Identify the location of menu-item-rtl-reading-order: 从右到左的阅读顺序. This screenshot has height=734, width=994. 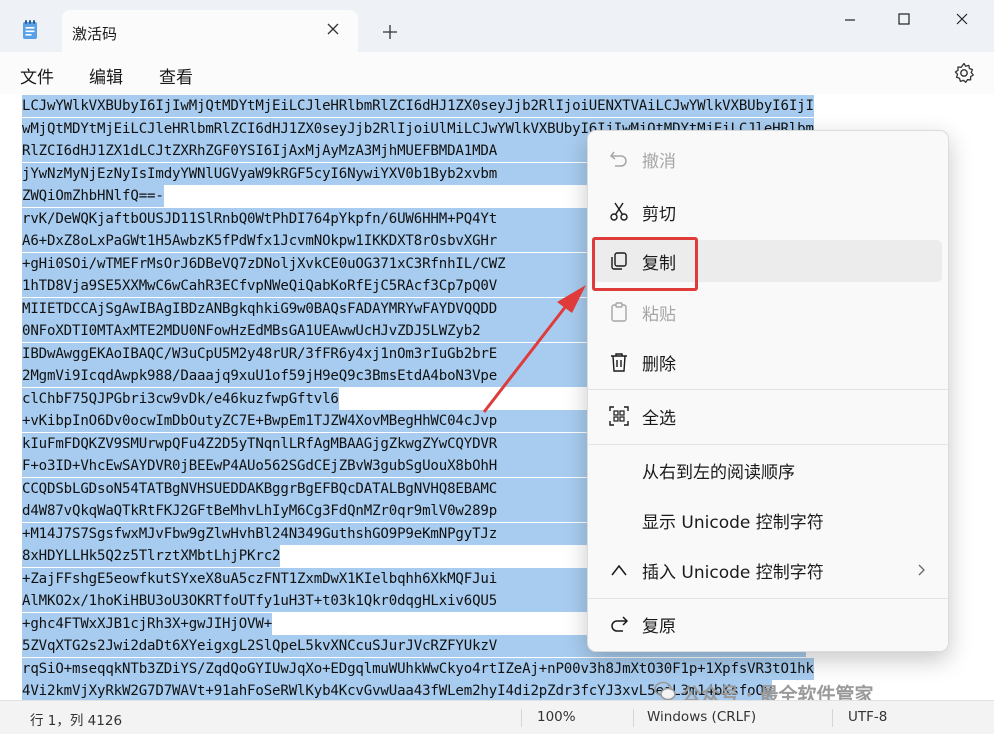
(767, 470).